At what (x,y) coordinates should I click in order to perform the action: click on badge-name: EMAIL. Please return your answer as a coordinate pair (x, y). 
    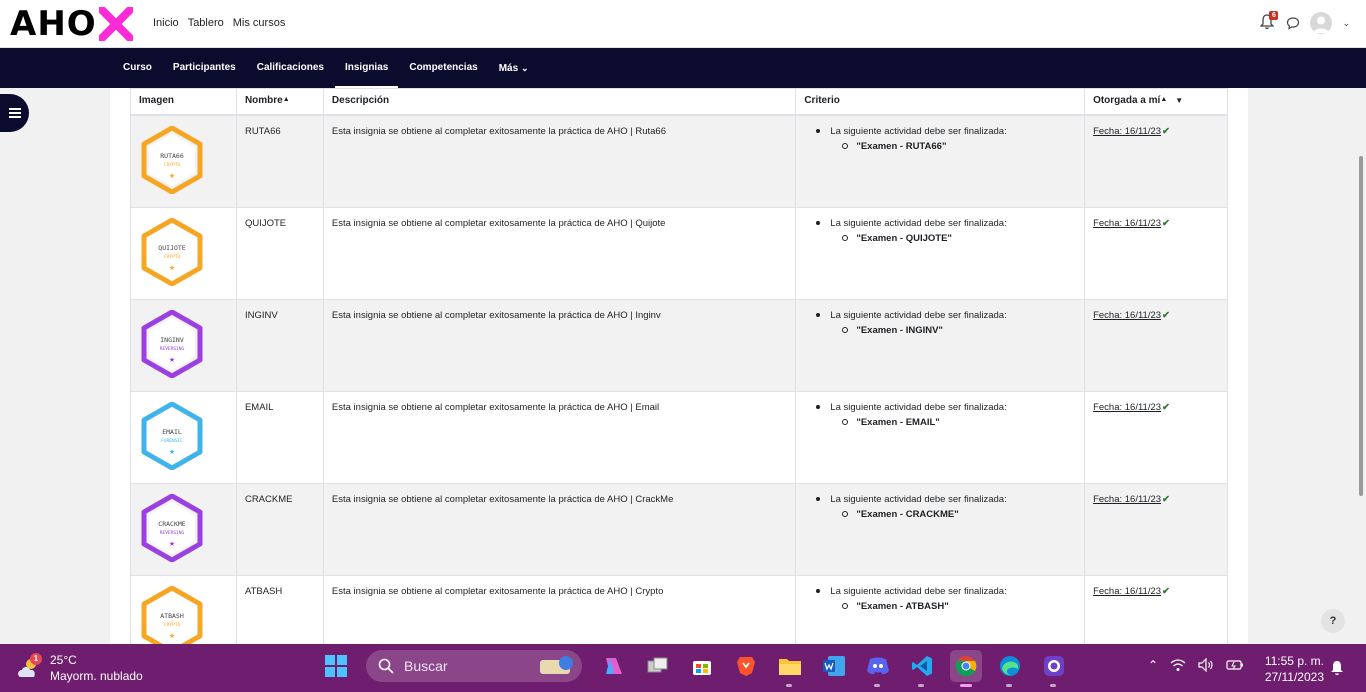
    Looking at the image, I should click on (279, 437).